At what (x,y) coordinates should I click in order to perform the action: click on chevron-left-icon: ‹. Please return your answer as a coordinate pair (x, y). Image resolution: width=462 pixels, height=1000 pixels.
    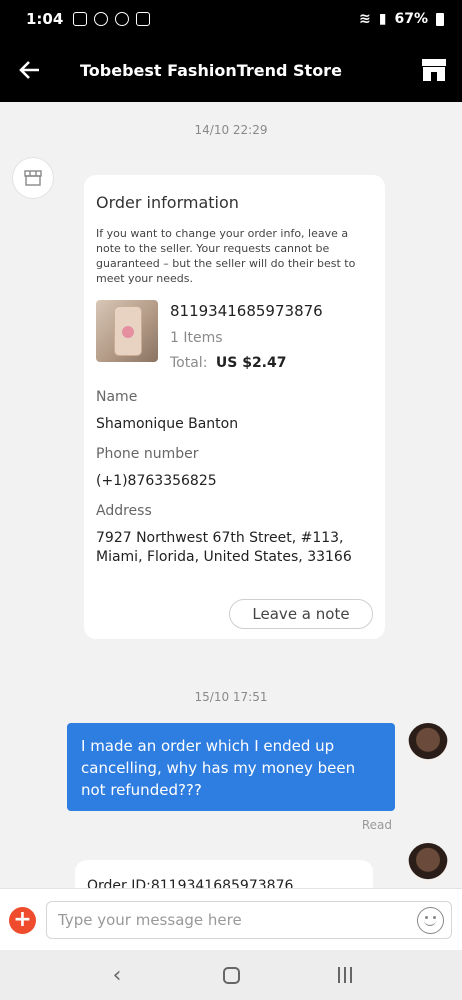
    Looking at the image, I should click on (117, 975).